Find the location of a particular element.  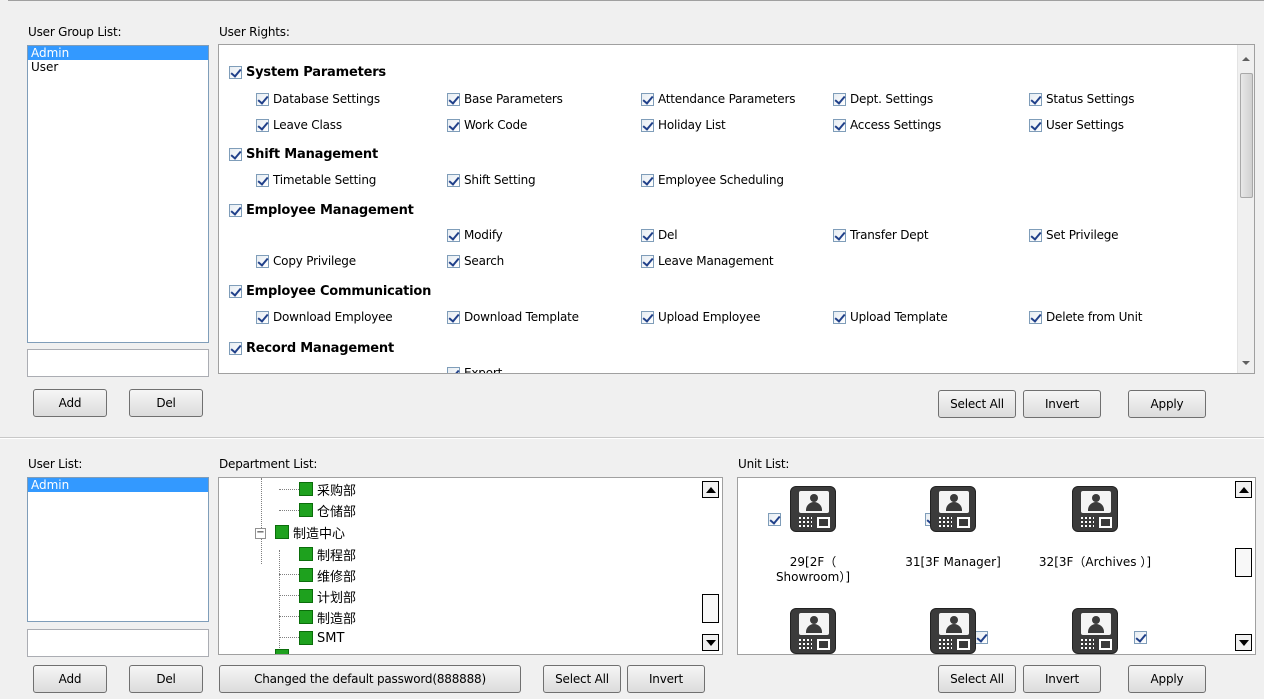

dept-item: 计划部 is located at coordinates (327, 596).